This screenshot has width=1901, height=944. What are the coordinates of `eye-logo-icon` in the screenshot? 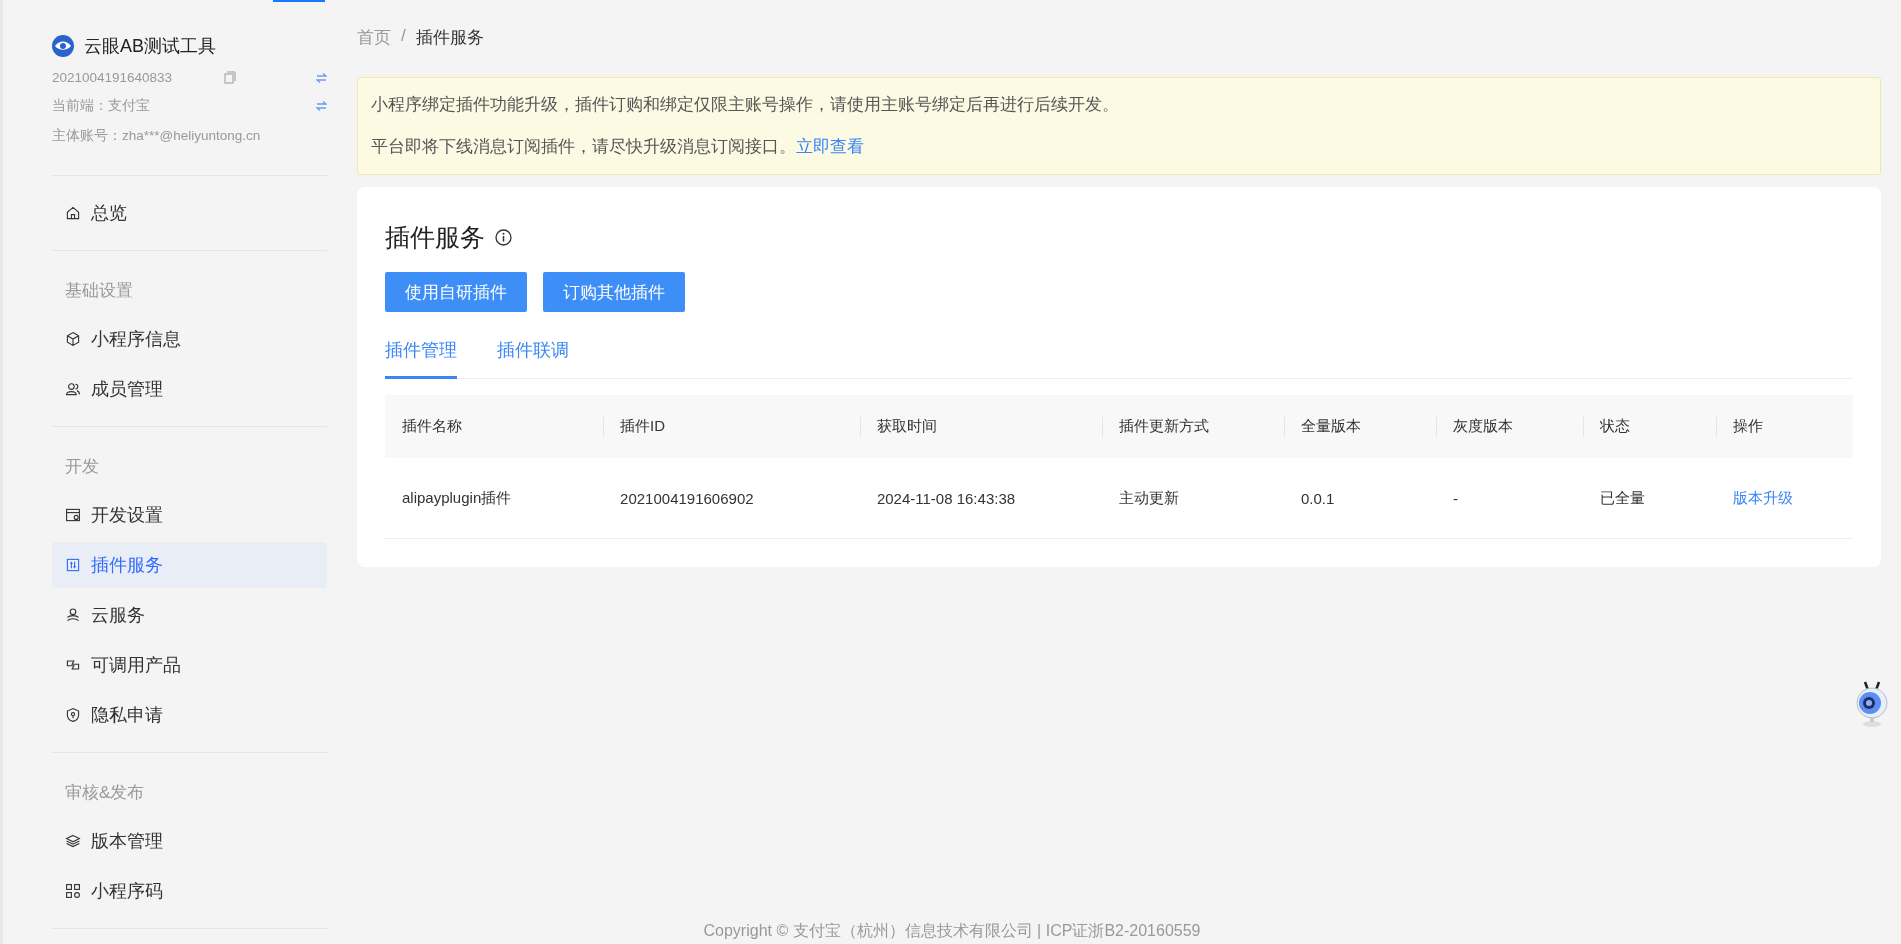 It's located at (63, 46).